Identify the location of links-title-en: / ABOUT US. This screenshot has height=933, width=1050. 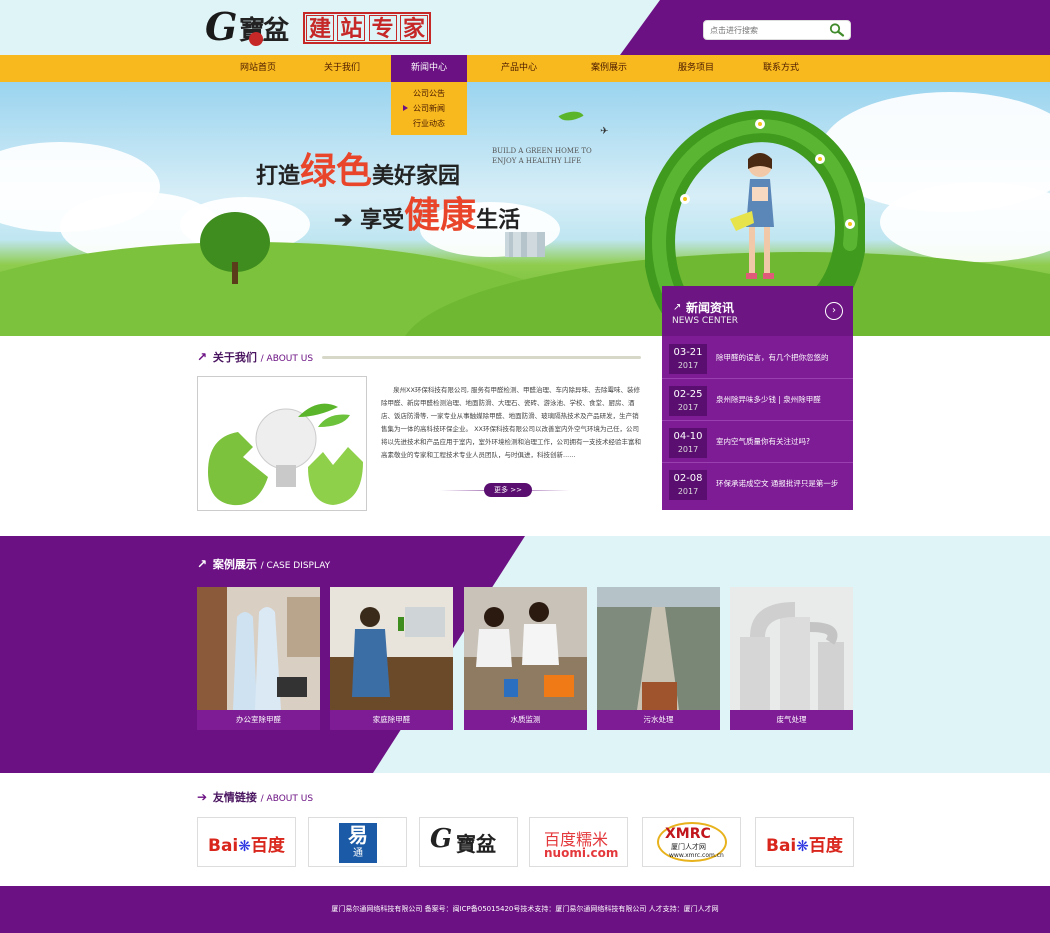
(287, 799).